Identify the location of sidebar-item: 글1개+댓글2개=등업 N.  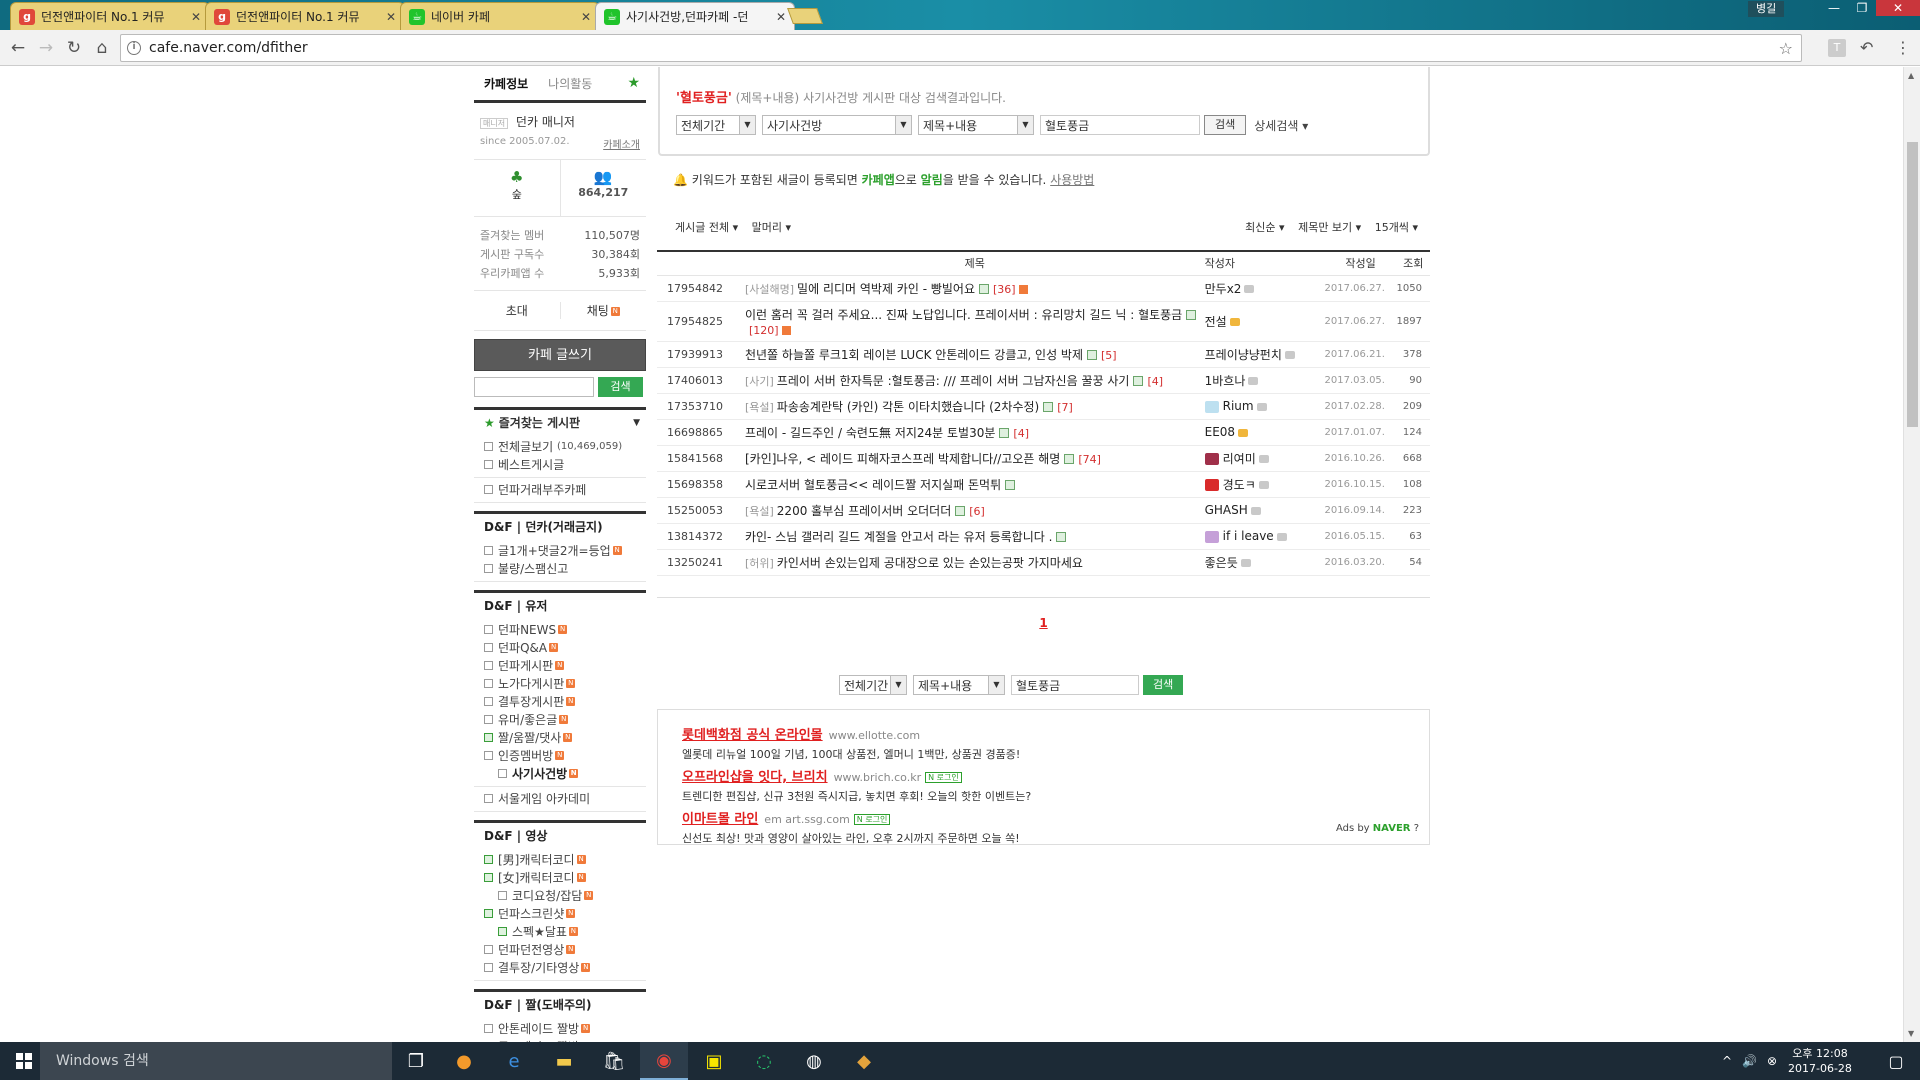
(565, 550).